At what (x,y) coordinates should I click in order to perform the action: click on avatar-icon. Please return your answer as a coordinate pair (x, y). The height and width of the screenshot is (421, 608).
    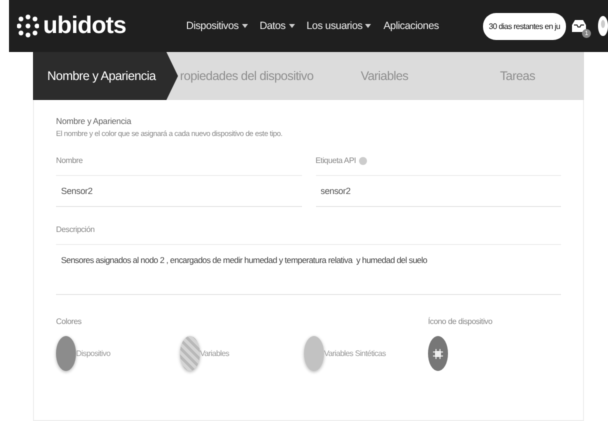
    Looking at the image, I should click on (603, 26).